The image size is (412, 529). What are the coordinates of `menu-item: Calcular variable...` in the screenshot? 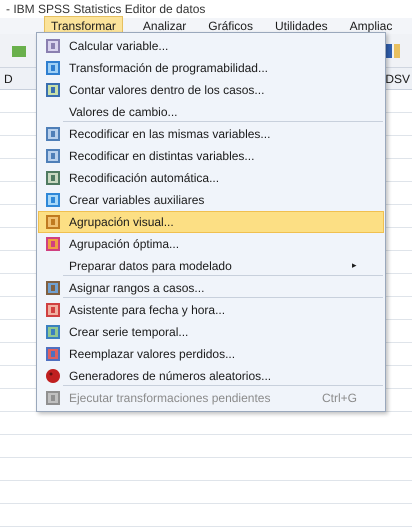 It's located at (211, 46).